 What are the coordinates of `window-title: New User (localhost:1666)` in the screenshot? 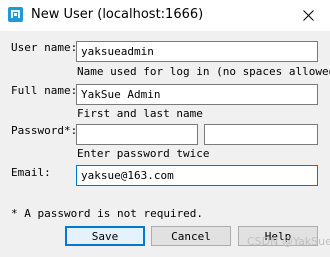 It's located at (117, 14).